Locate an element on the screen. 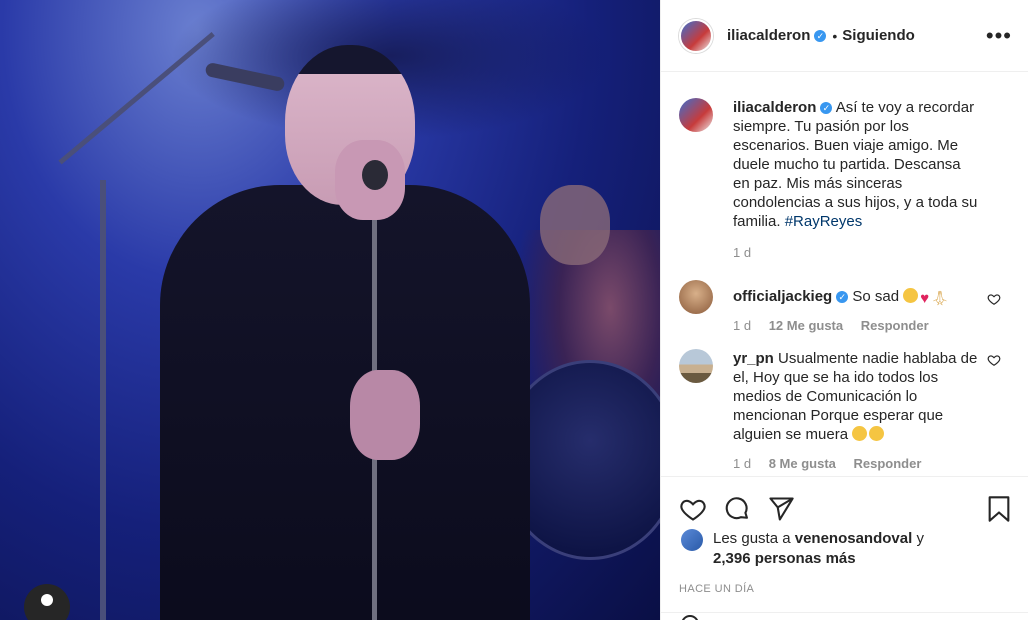 Image resolution: width=1028 pixels, height=620 pixels. comment-body: So sad is located at coordinates (876, 296).